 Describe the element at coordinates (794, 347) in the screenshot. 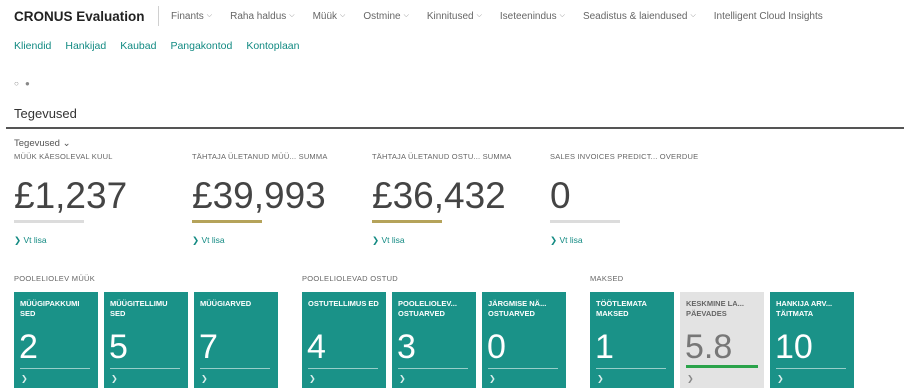

I see `tile-value: 10` at that location.